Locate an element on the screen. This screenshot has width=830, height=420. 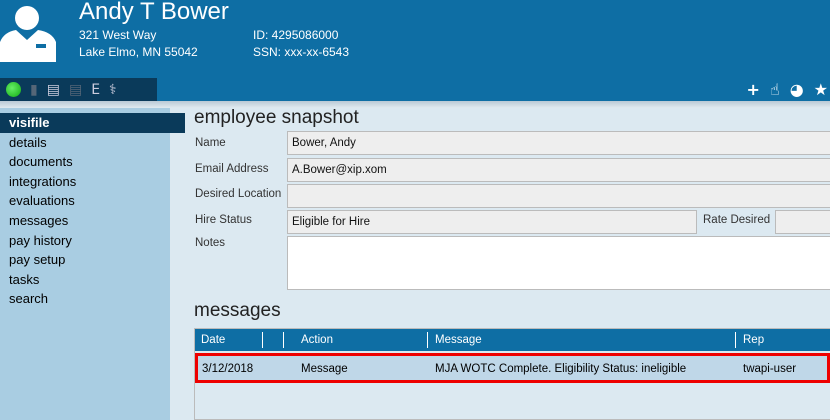
pie-chart-icon: ◕ is located at coordinates (797, 89).